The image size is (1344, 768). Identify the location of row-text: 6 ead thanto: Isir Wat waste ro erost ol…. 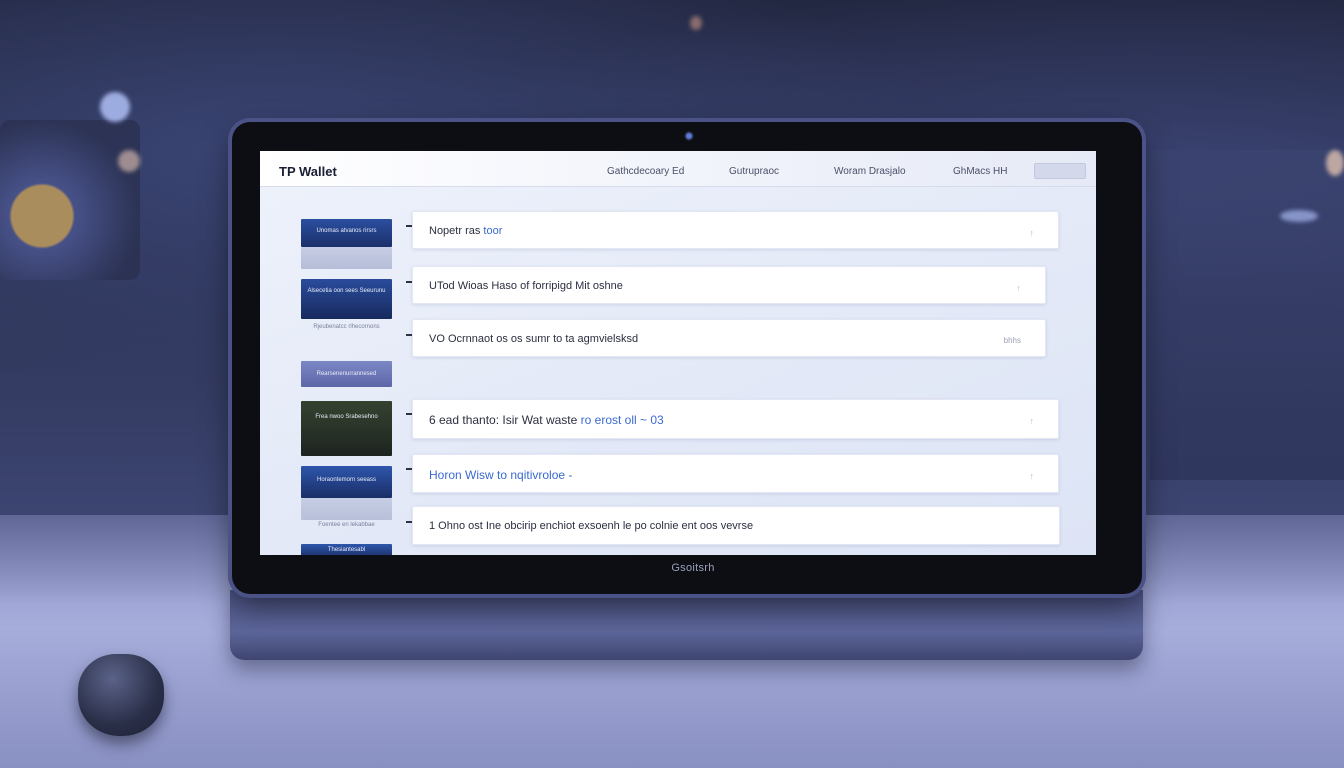
(546, 420).